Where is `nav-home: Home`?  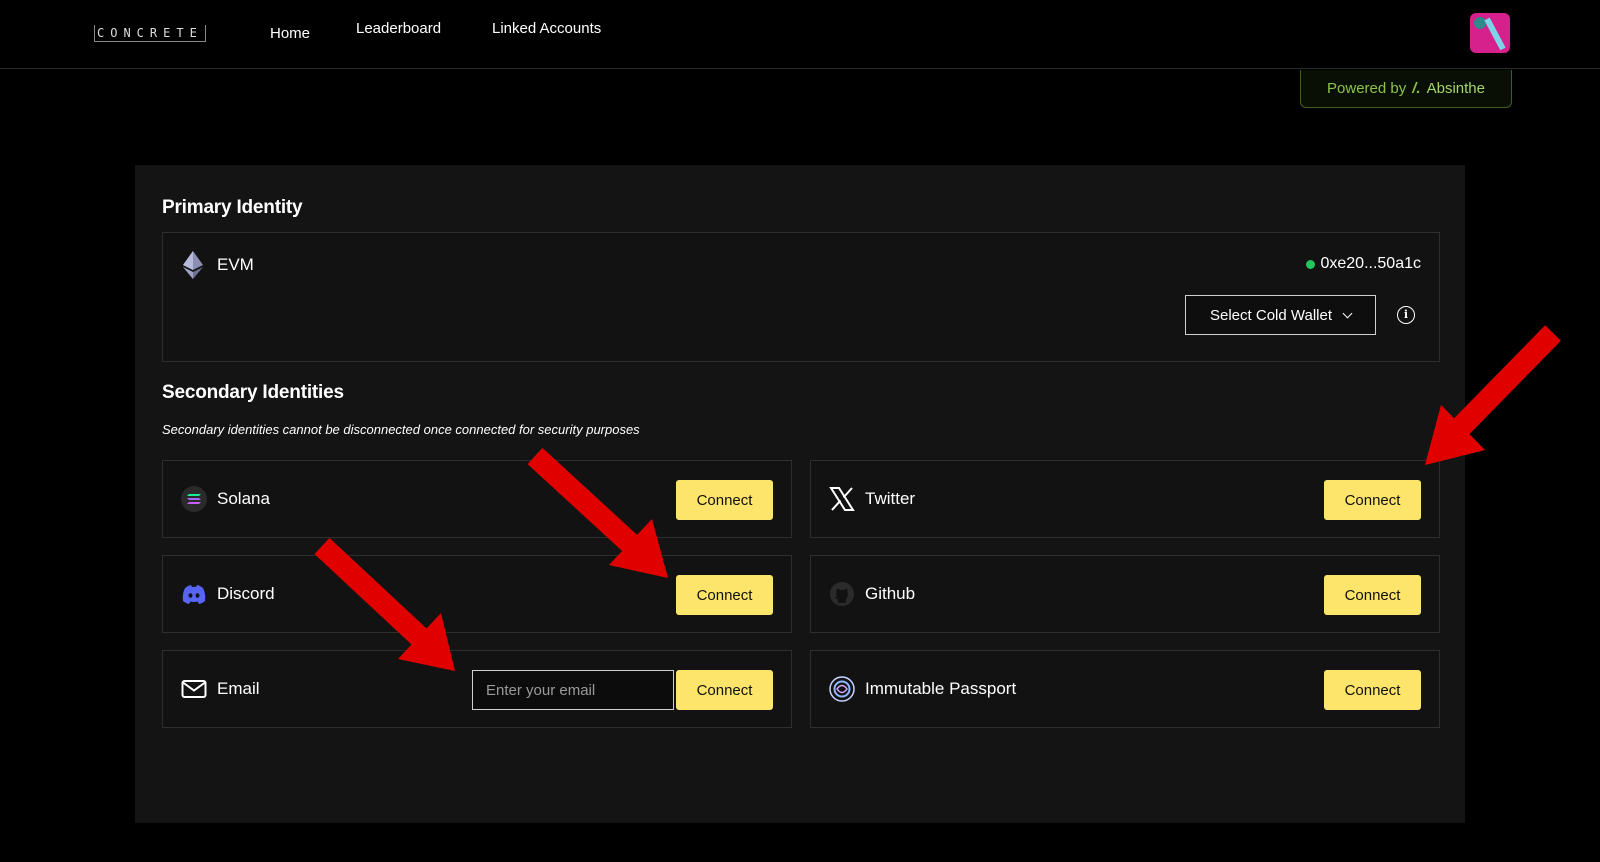 nav-home: Home is located at coordinates (290, 33).